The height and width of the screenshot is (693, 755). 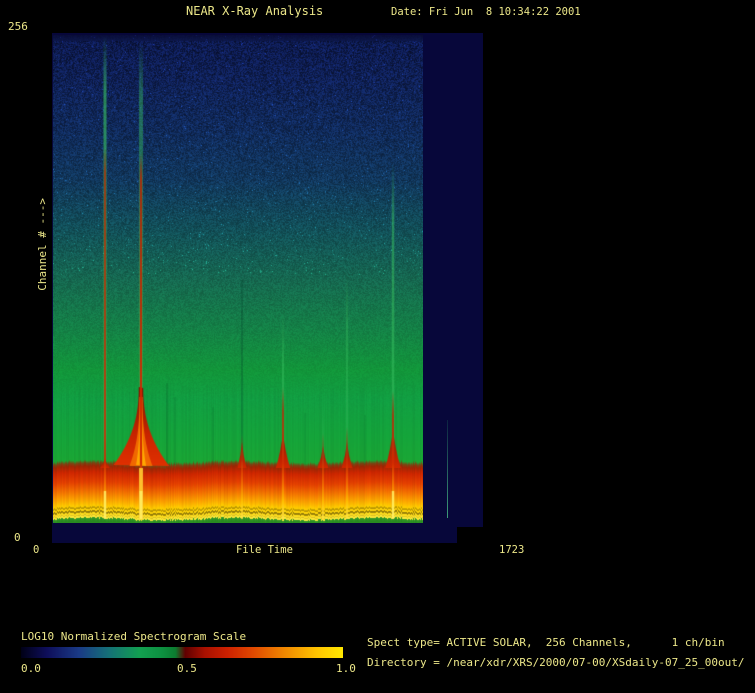 I want to click on y-axis-title: Channel # --->, so click(x=42, y=244).